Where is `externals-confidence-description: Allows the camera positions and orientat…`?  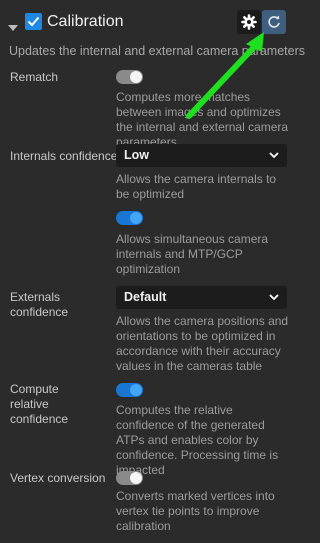 externals-confidence-description: Allows the camera positions and orientat… is located at coordinates (202, 343).